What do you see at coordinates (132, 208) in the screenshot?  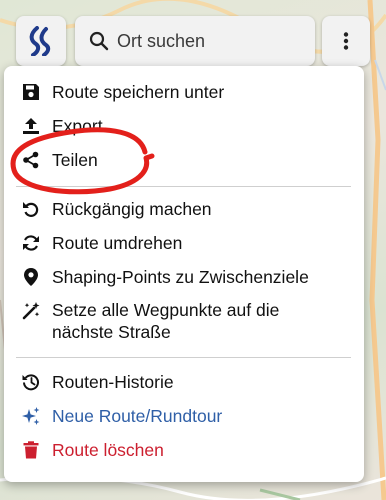 I see `menu-item-label: Rückgängig machen` at bounding box center [132, 208].